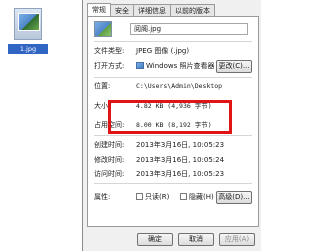 The height and width of the screenshot is (251, 320). Describe the element at coordinates (237, 239) in the screenshot. I see `apply-button: 应用(A)` at that location.